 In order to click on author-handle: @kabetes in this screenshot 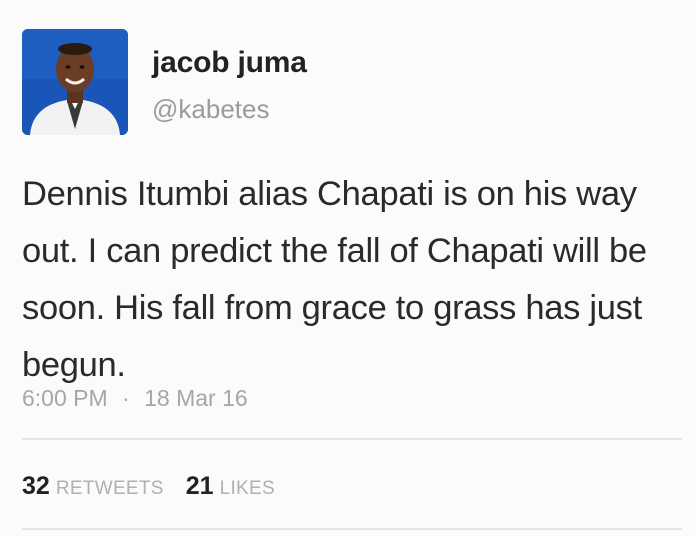, I will do `click(210, 109)`.